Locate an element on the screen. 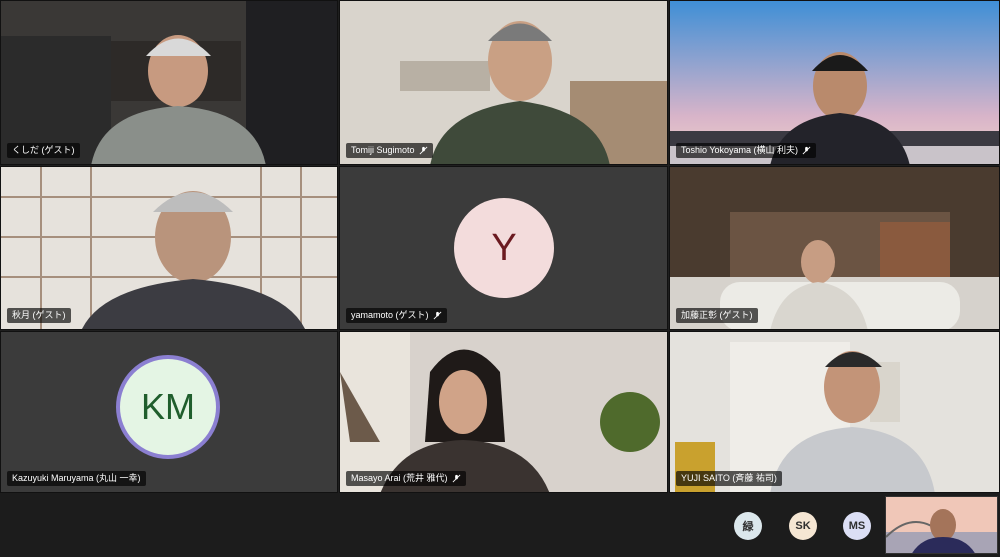 The image size is (1000, 557). video-tile-yamamoto: Y yamamoto (ゲスト) is located at coordinates (503, 248).